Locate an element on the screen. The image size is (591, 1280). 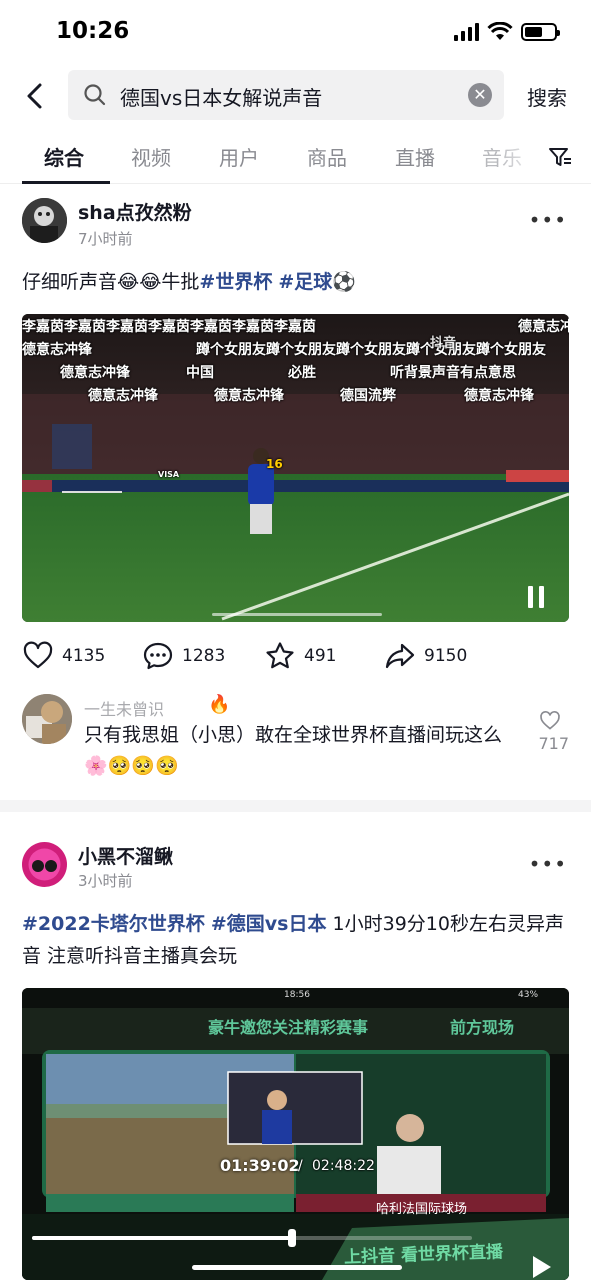
post-caption: 仔细听声音😂😂牛批#世界杯 #足球⚽ is located at coordinates (295, 282).